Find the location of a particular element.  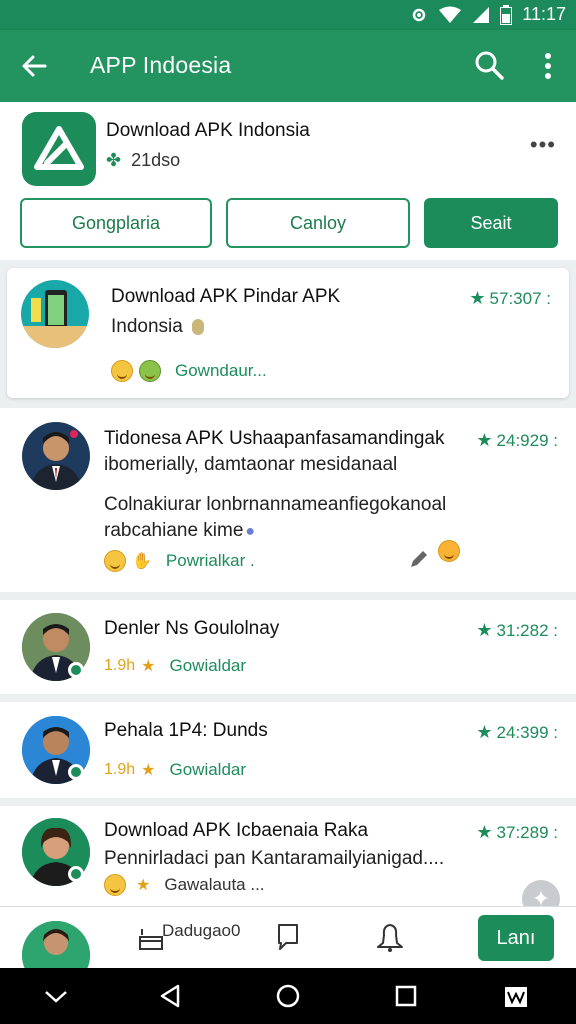

leaf-icon: ✤ is located at coordinates (114, 160).